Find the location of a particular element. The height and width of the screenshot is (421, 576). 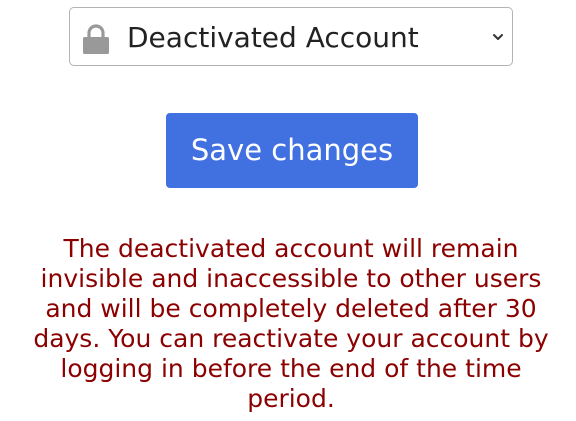

chevron-down-icon is located at coordinates (498, 37).